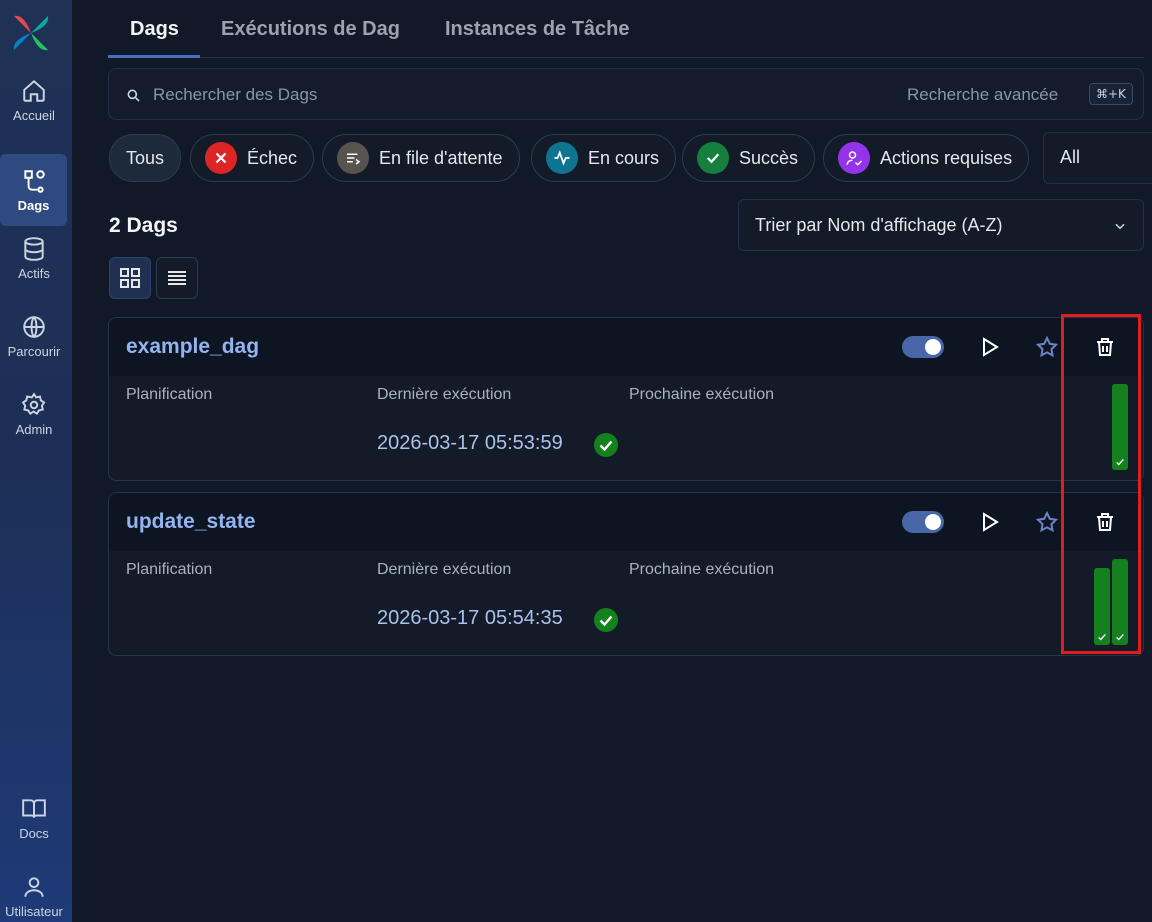  What do you see at coordinates (470, 443) in the screenshot?
I see `last-run-date-link: 2026-03-17 05:53:59` at bounding box center [470, 443].